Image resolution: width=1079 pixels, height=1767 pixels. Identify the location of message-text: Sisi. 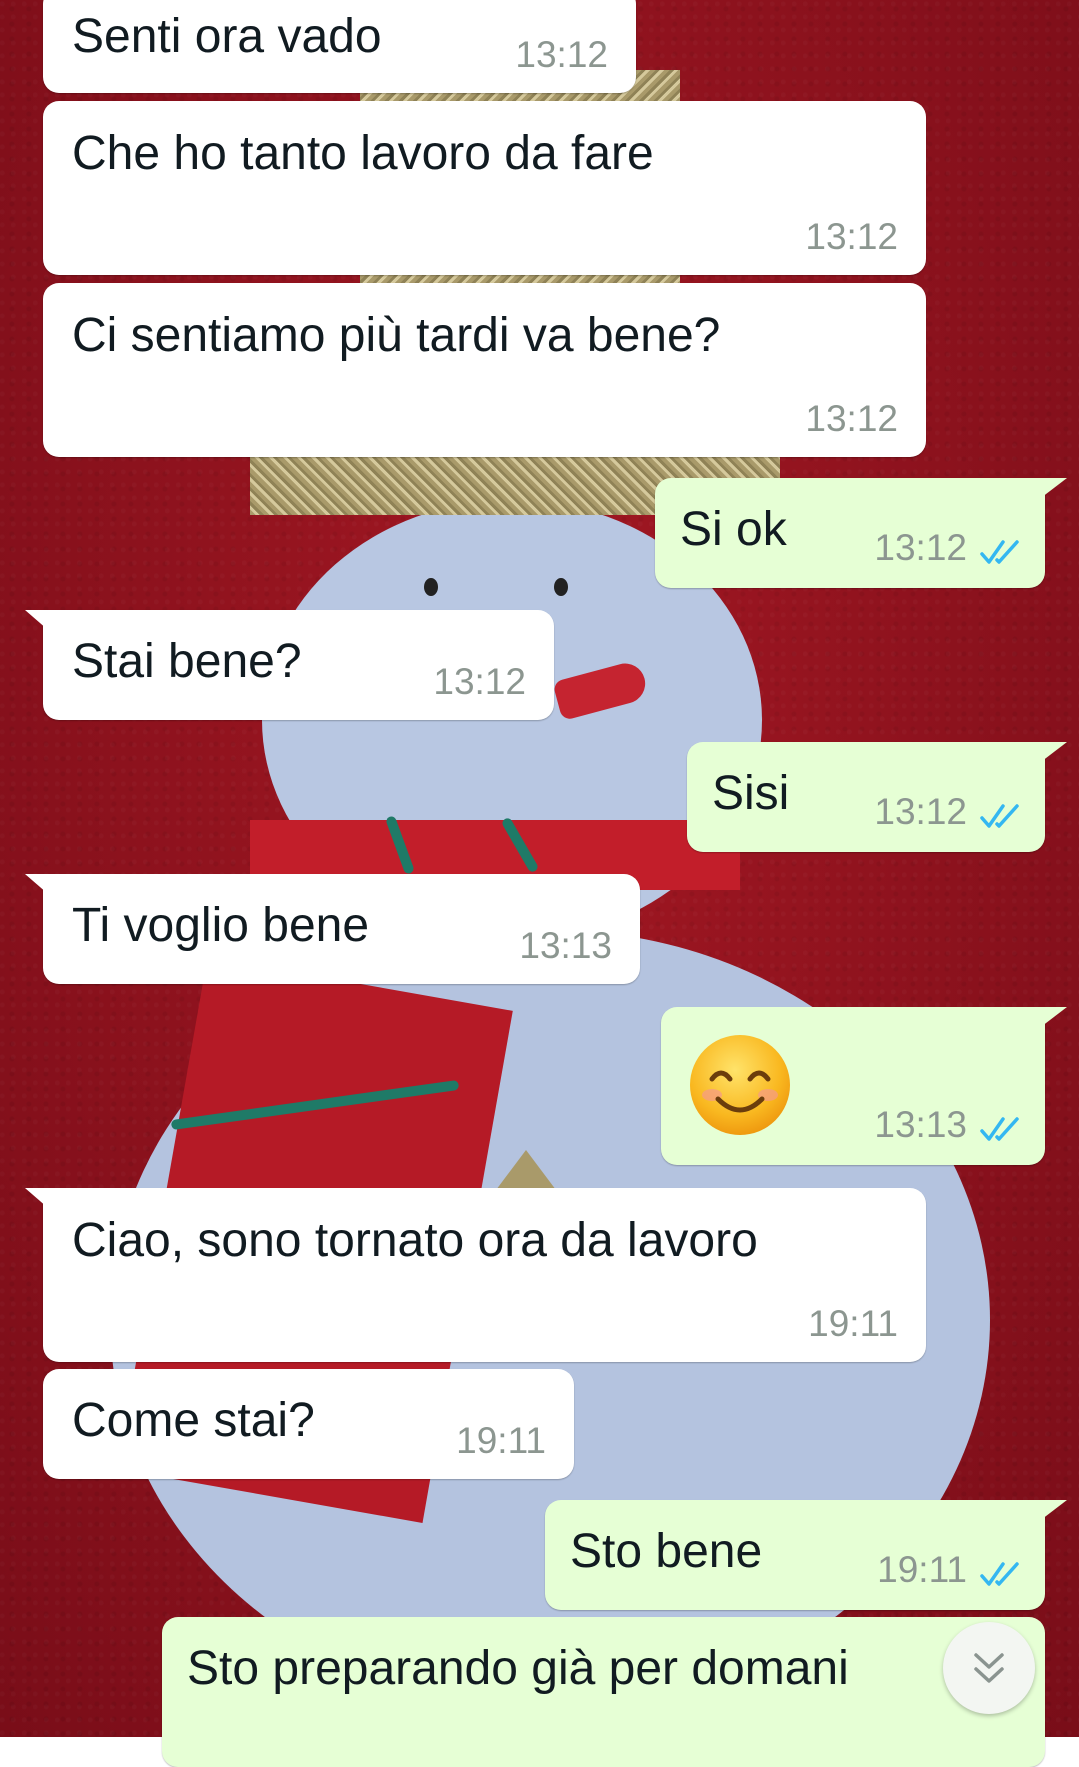
(751, 793).